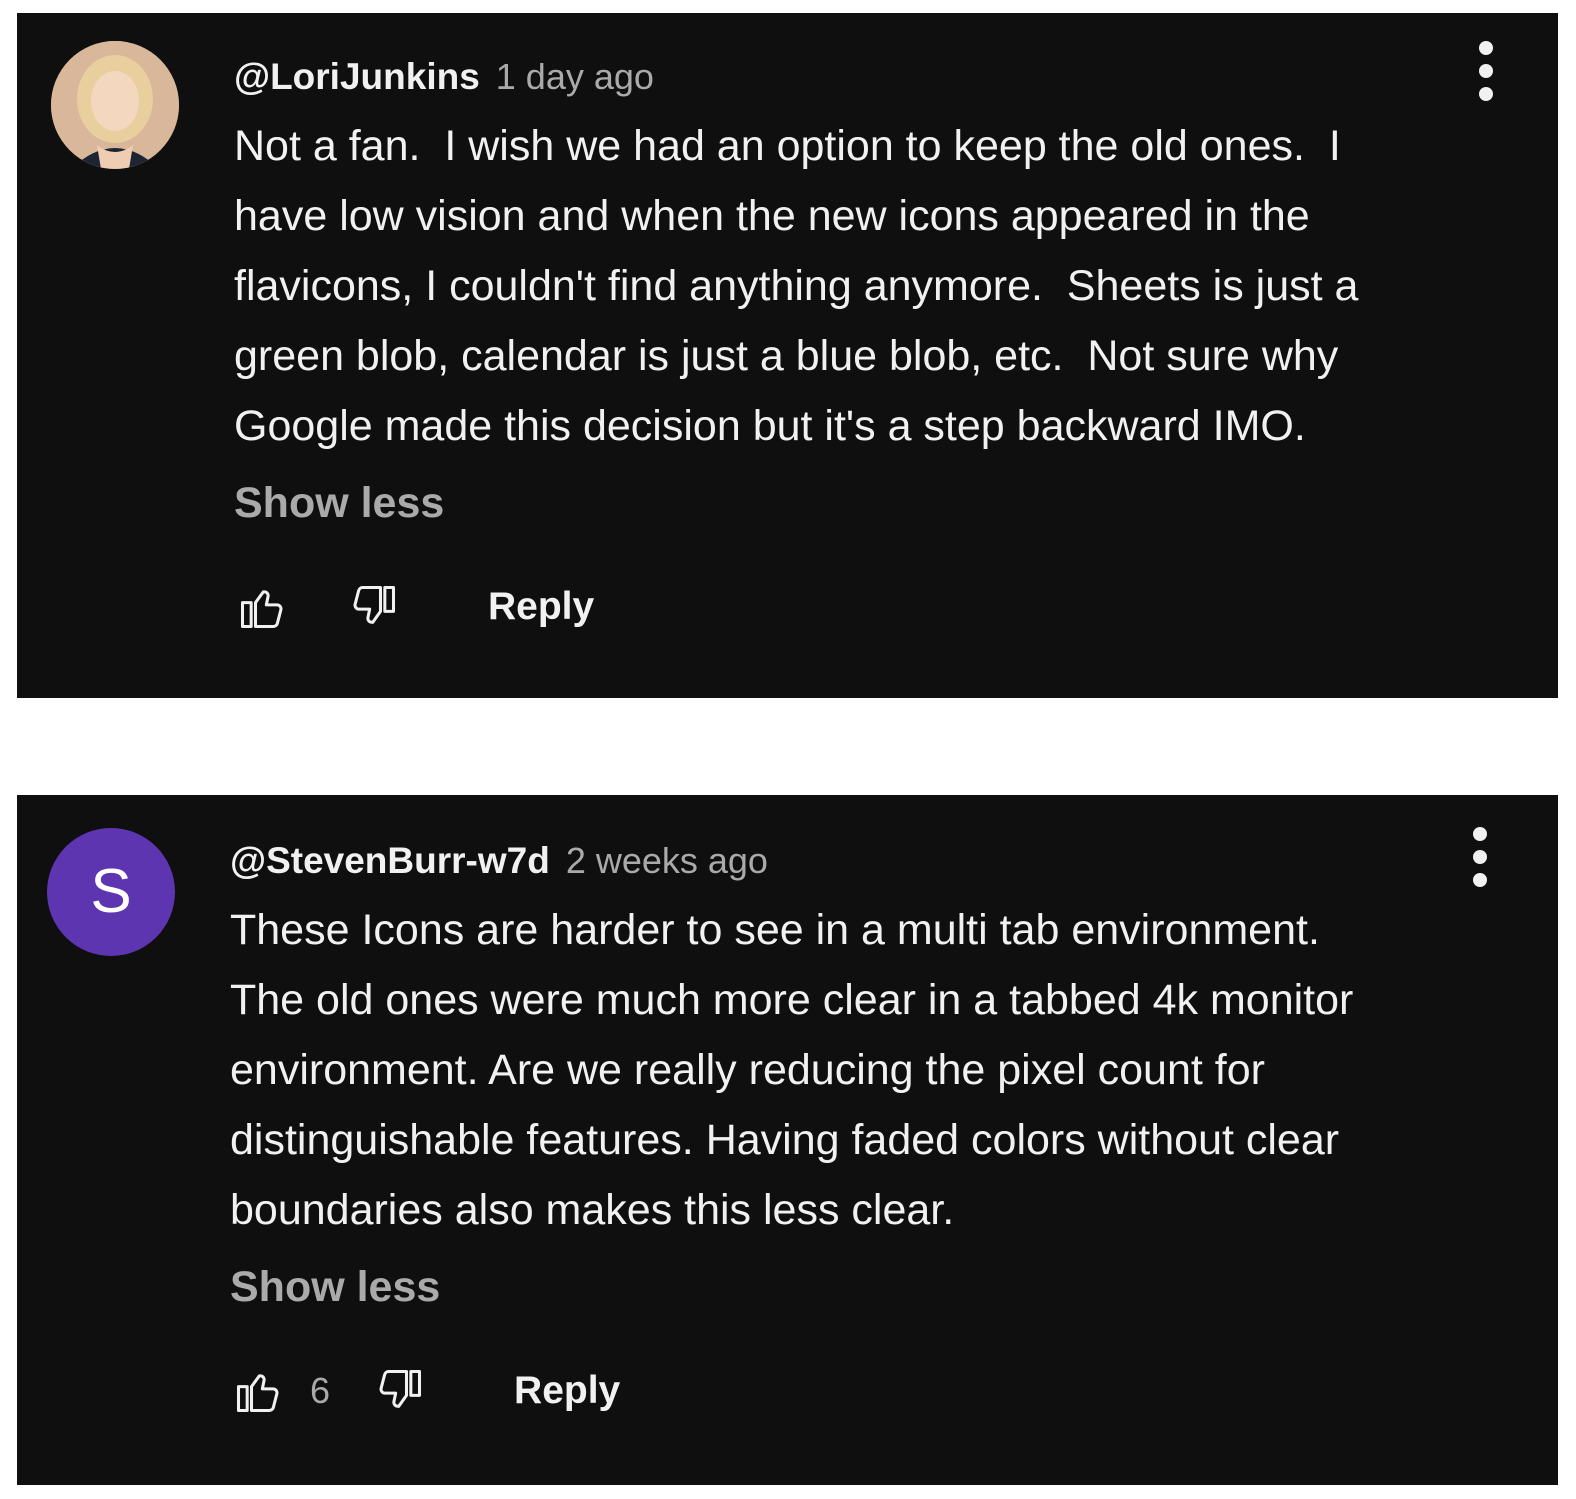  Describe the element at coordinates (390, 861) in the screenshot. I see `author-name: @StevenBurr-w7d` at that location.